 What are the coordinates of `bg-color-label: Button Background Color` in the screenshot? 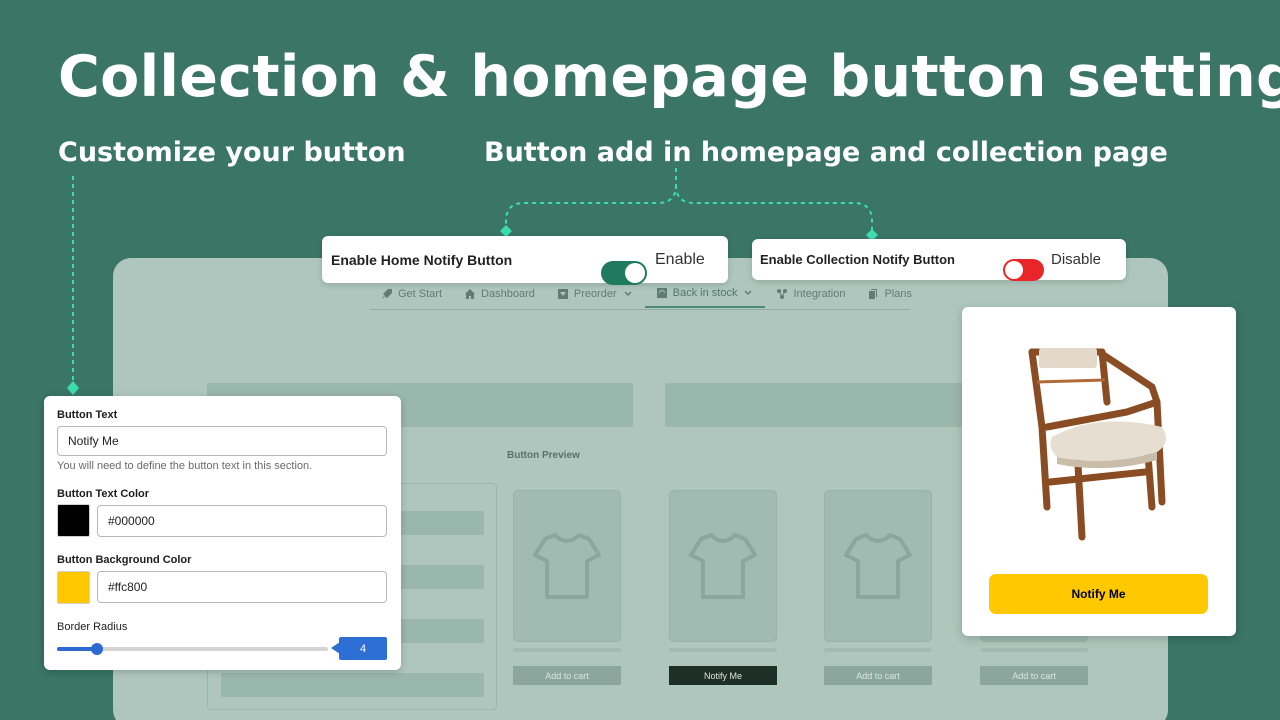 It's located at (124, 560).